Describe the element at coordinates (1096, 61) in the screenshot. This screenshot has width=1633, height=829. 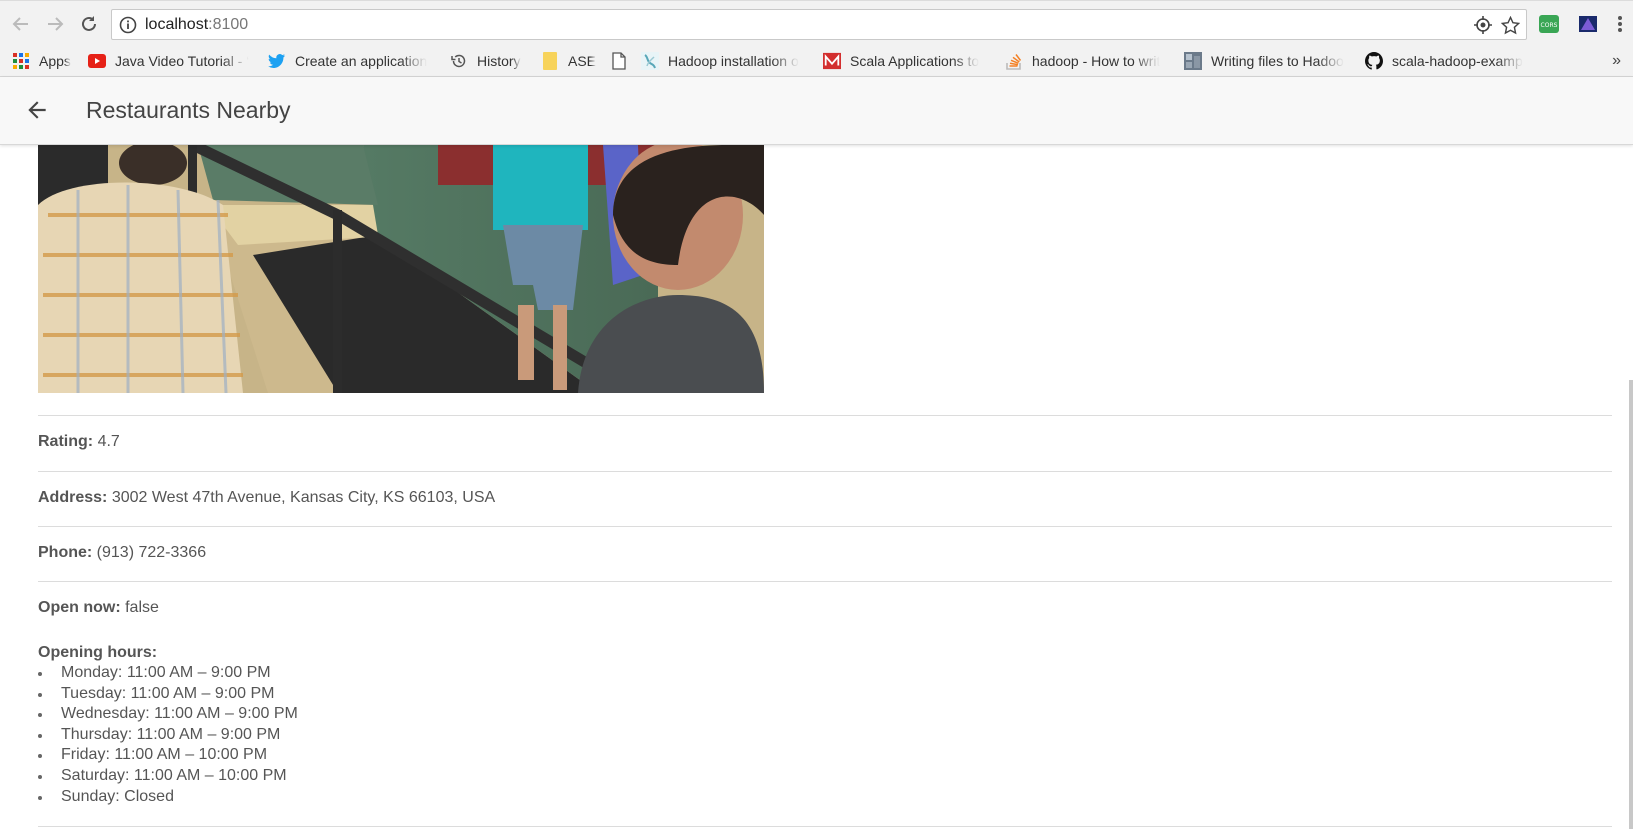
I see `bookmark-label: hadoop - How to writ` at that location.